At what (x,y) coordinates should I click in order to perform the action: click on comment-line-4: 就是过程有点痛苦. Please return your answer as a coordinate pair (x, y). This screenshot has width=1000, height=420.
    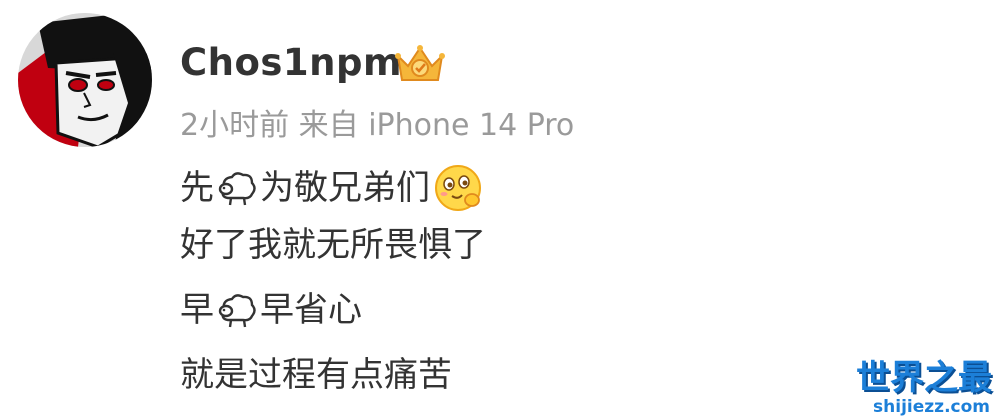
    Looking at the image, I should click on (316, 375).